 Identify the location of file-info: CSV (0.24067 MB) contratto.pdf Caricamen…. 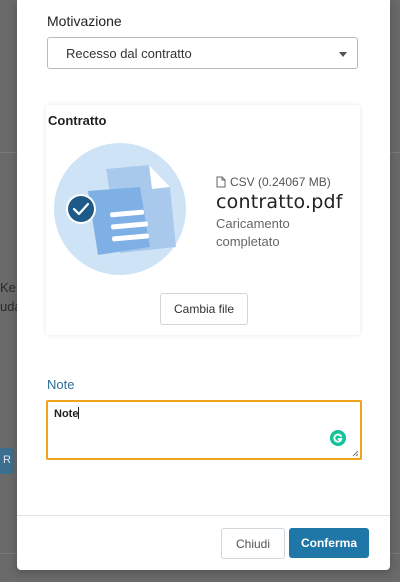
(286, 213).